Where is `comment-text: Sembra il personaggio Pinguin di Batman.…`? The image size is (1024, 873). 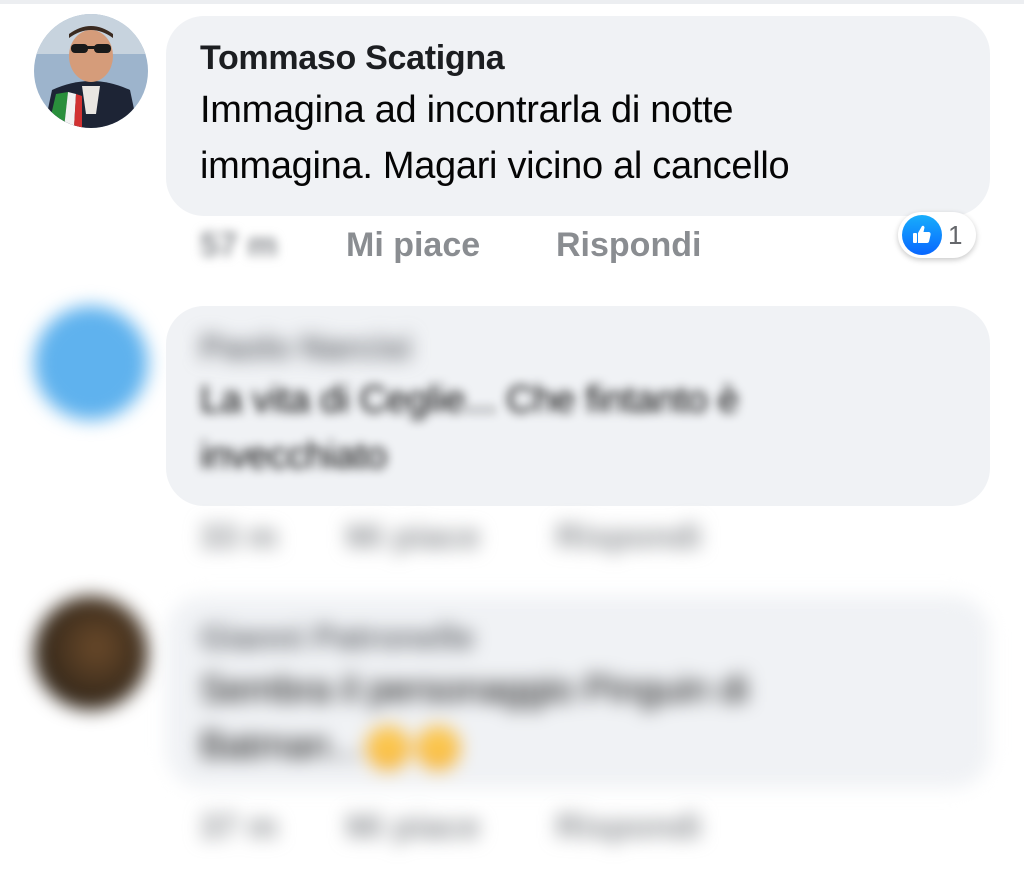 comment-text: Sembra il personaggio Pinguin di Batman.… is located at coordinates (578, 718).